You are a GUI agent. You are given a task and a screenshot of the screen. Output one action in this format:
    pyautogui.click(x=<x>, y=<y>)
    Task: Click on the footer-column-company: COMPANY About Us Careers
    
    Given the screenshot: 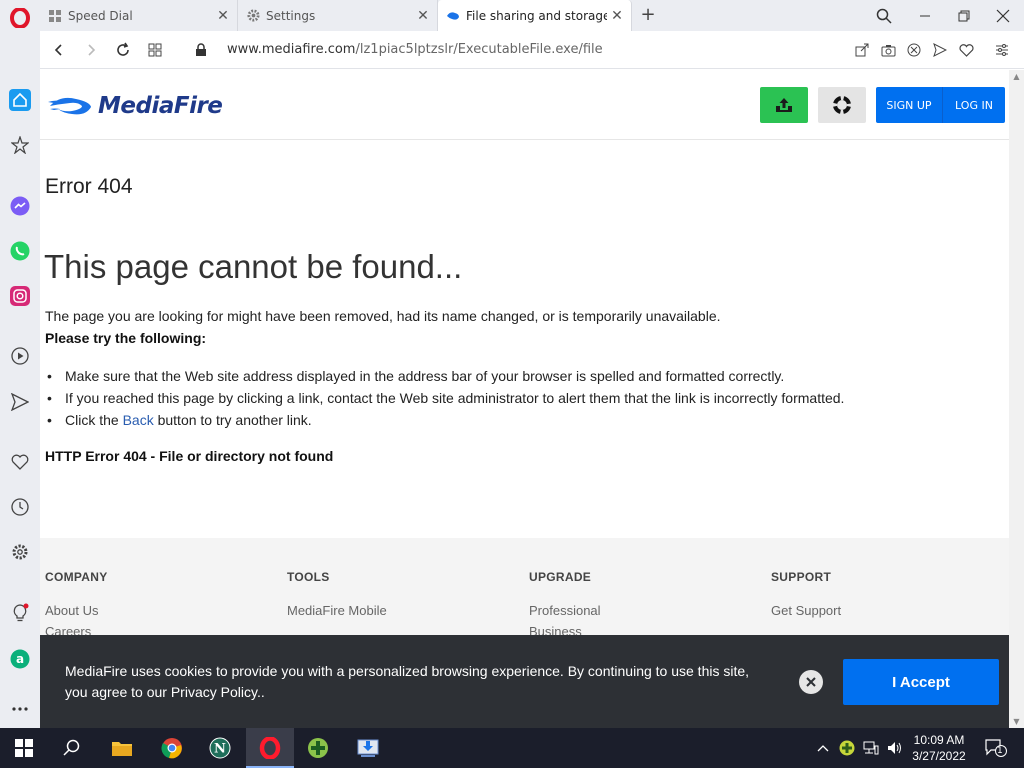 What is the action you would take?
    pyautogui.click(x=76, y=606)
    